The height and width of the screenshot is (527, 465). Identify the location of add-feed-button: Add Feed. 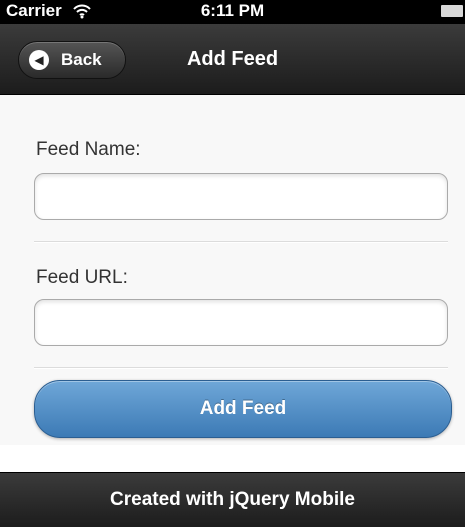
(243, 409).